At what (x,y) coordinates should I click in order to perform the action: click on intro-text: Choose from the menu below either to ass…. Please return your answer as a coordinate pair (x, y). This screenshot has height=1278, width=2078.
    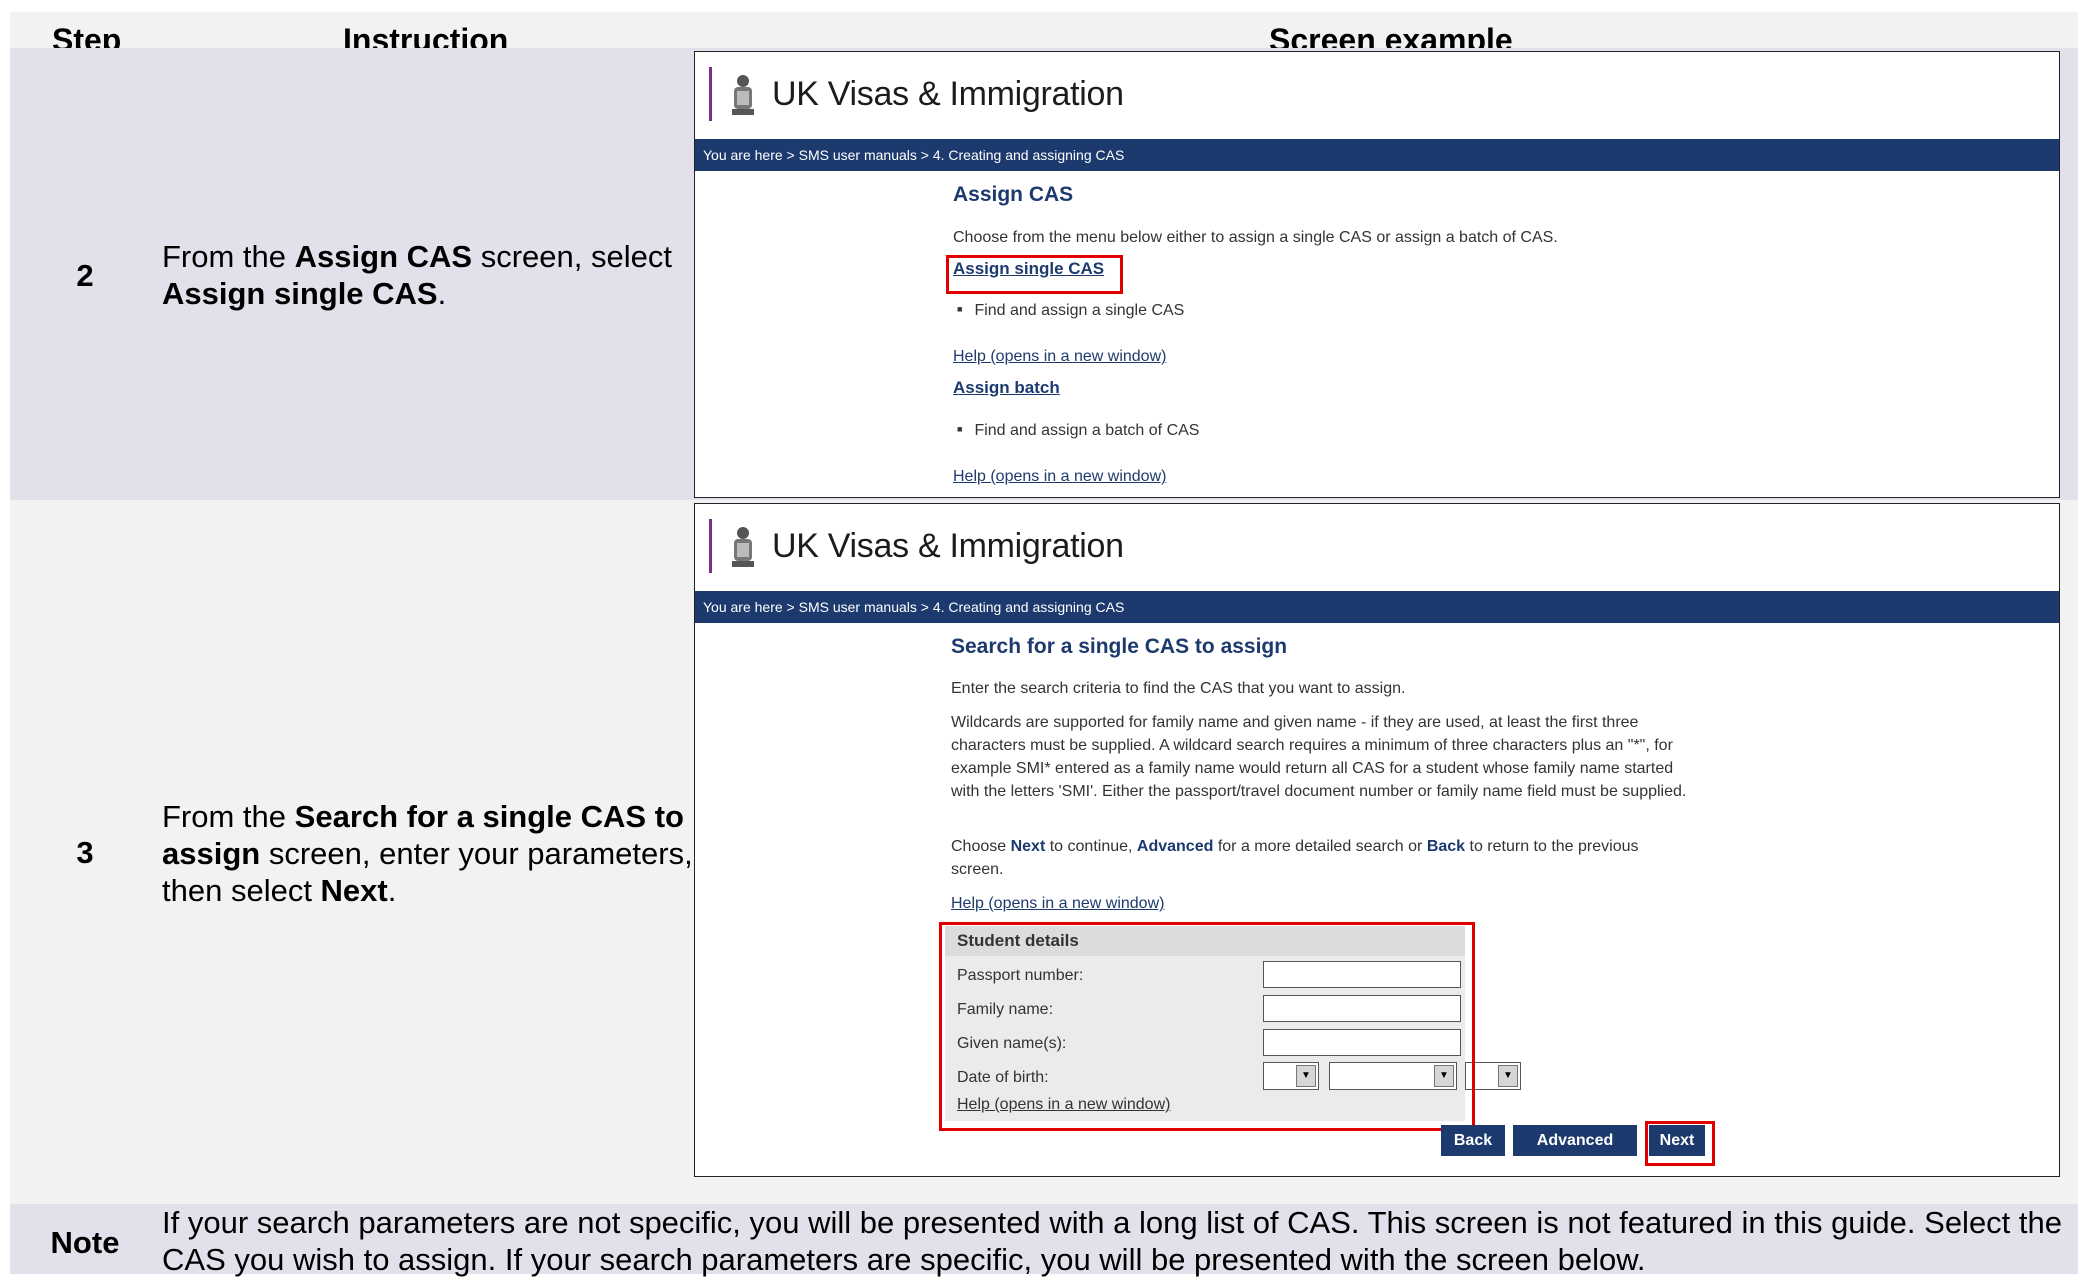
    Looking at the image, I should click on (1255, 237).